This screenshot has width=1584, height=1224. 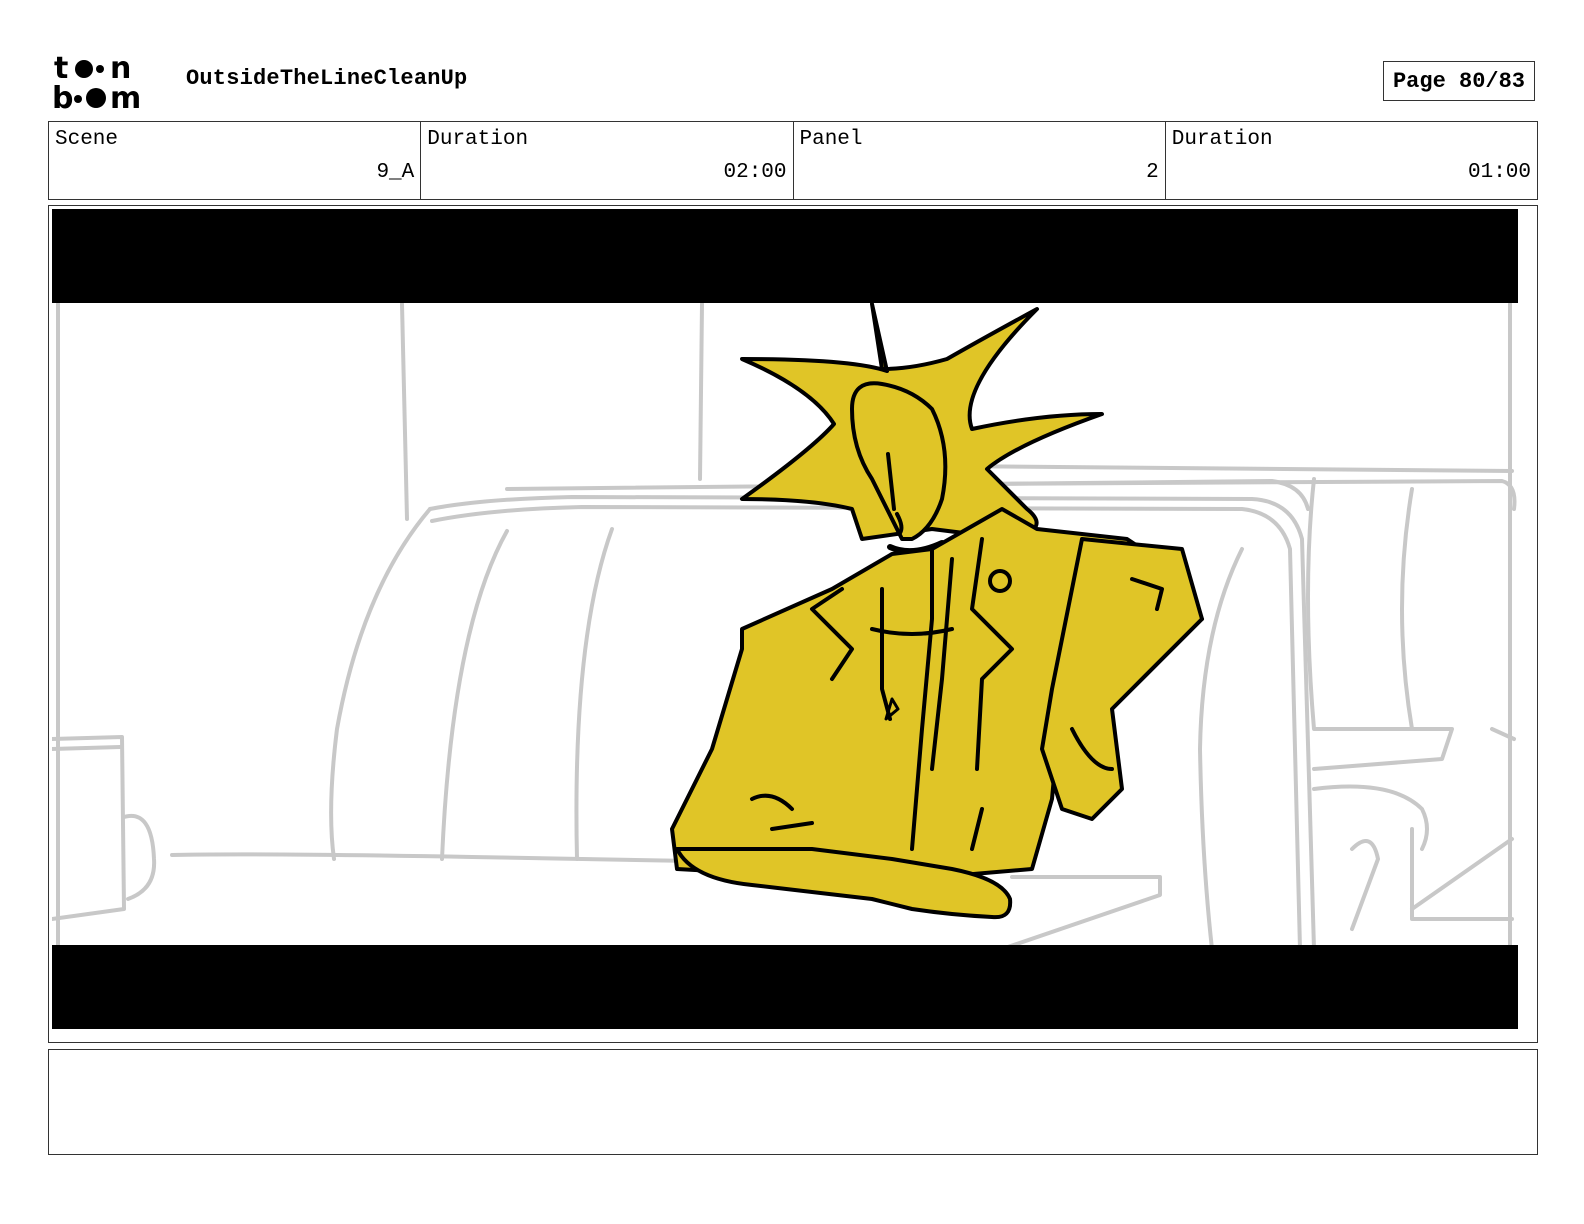 I want to click on panel-notes-box, so click(x=793, y=1102).